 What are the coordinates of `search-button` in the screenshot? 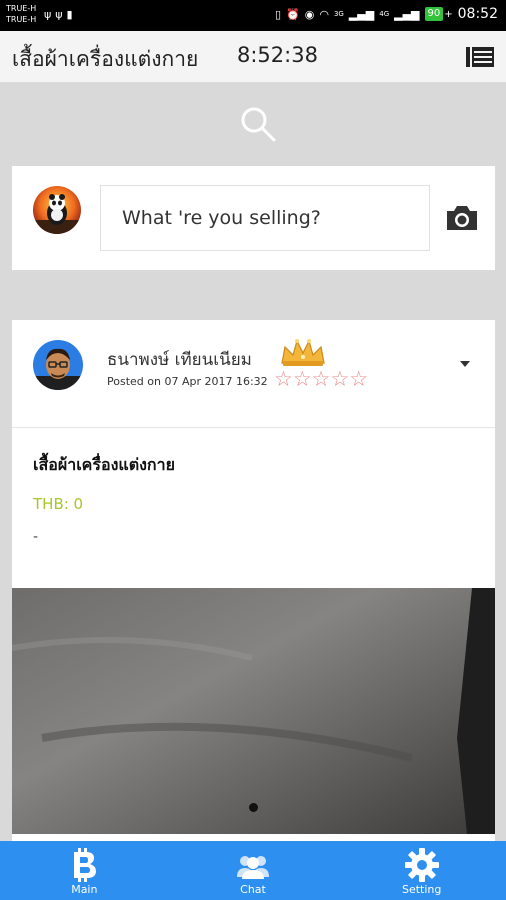 It's located at (258, 124).